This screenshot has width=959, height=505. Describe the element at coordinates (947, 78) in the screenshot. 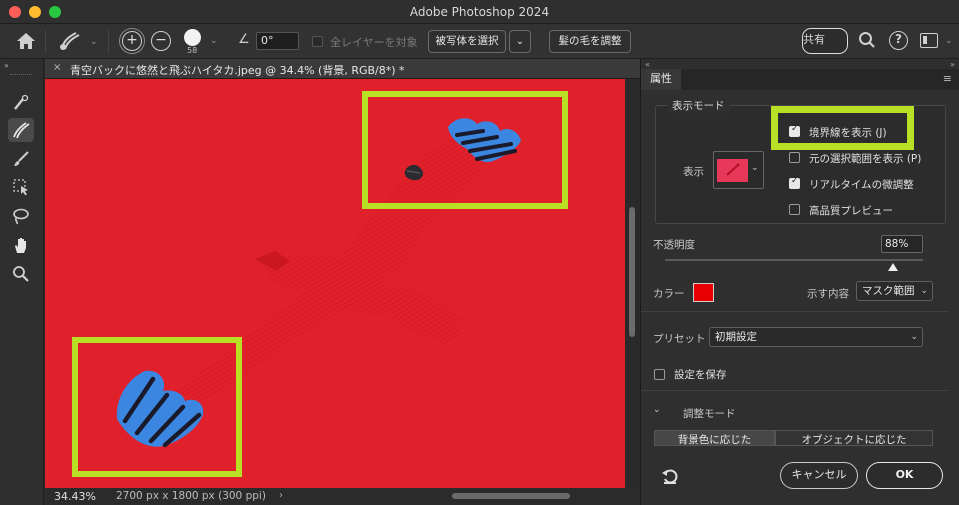

I see `panel-menu-icon: ≡` at that location.